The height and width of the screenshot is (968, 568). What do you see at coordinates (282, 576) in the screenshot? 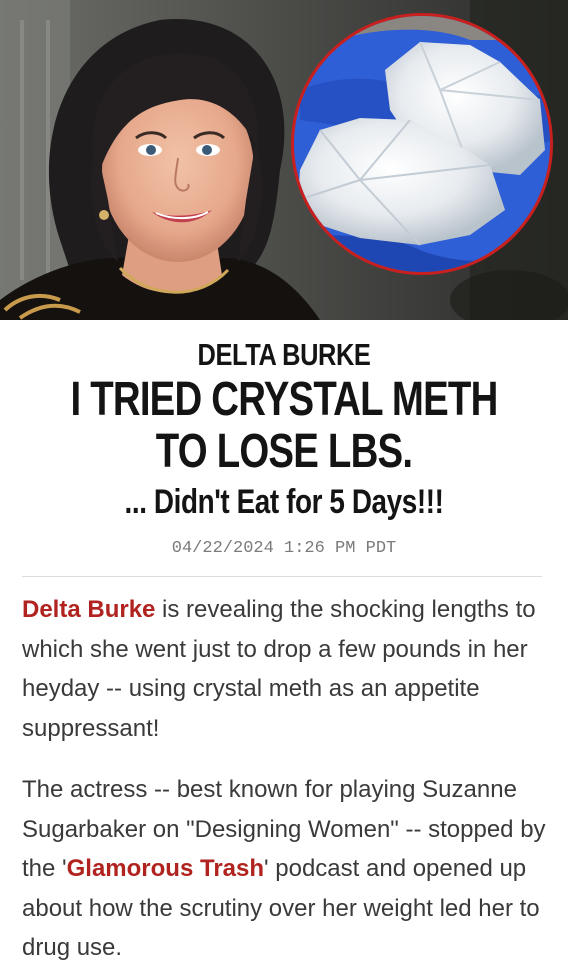
I see `divider` at bounding box center [282, 576].